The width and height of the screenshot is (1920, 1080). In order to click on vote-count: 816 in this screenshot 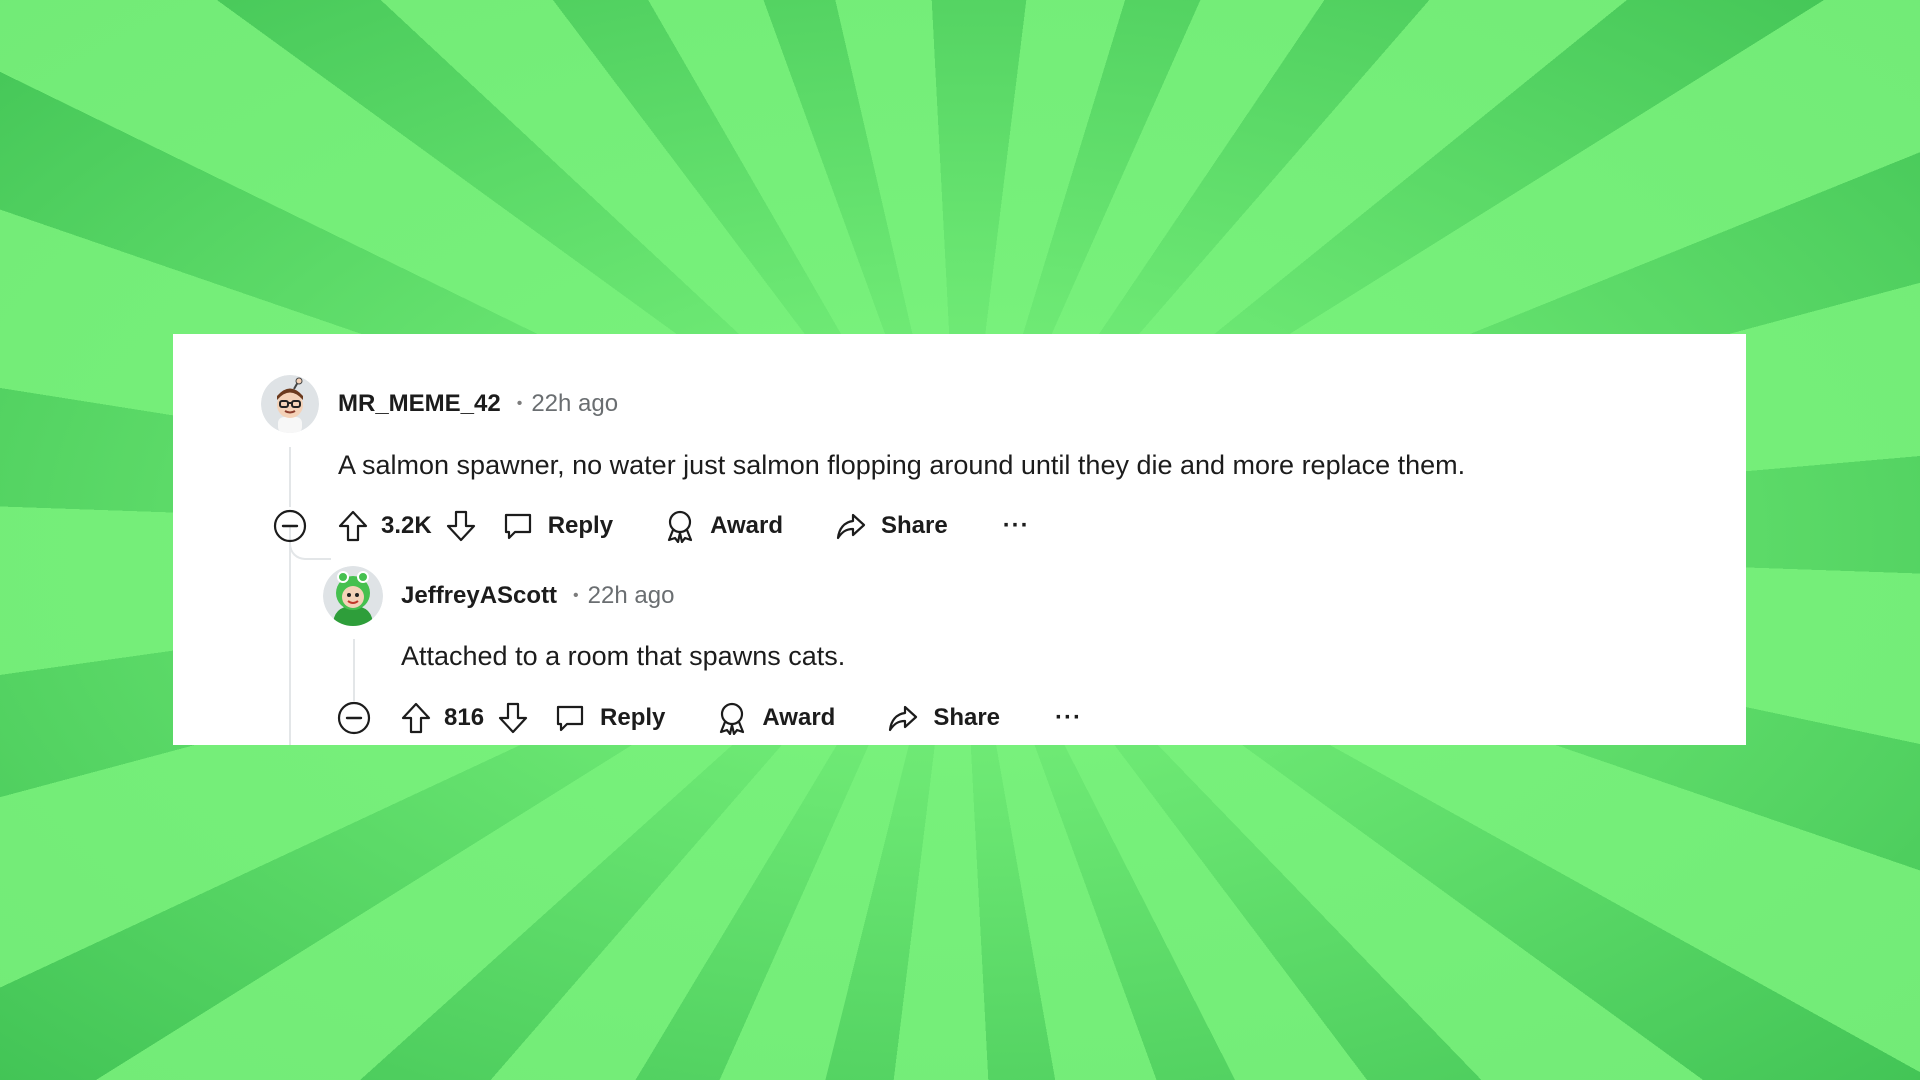, I will do `click(464, 717)`.